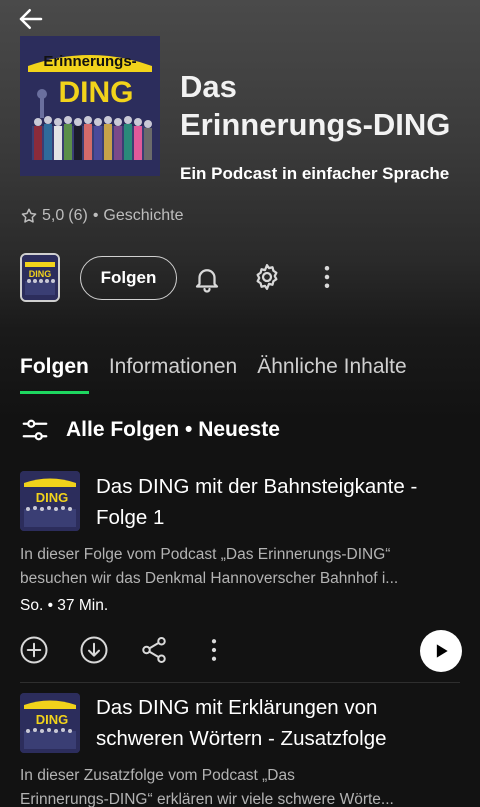 The image size is (480, 807). Describe the element at coordinates (89, 61) in the screenshot. I see `cover-banner-text: Erinnerungs-` at that location.